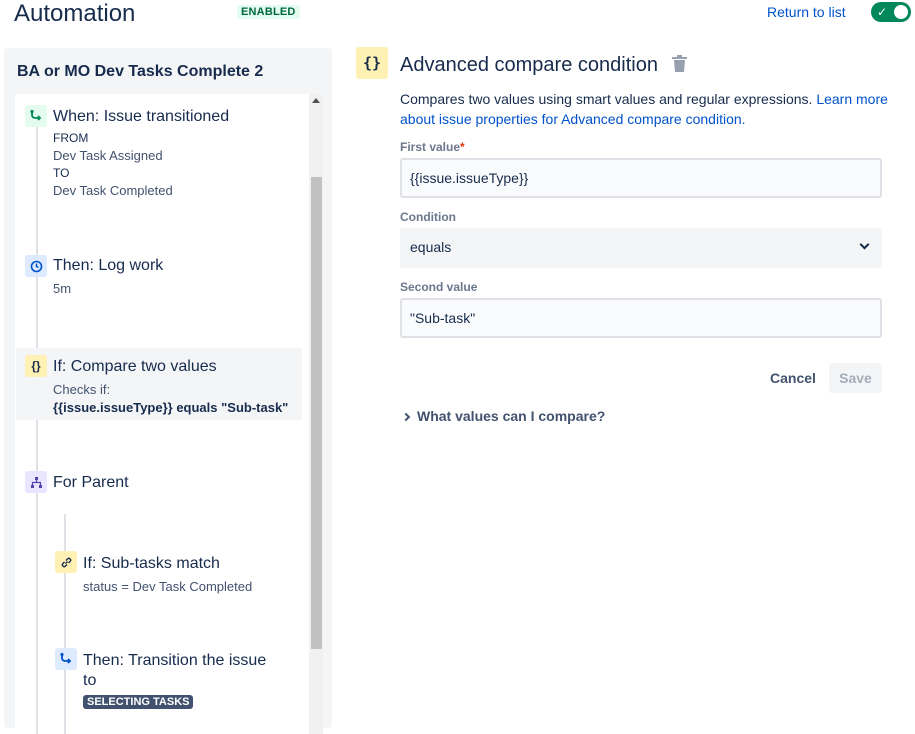 The width and height of the screenshot is (915, 734). Describe the element at coordinates (406, 417) in the screenshot. I see `chevron-right-icon` at that location.